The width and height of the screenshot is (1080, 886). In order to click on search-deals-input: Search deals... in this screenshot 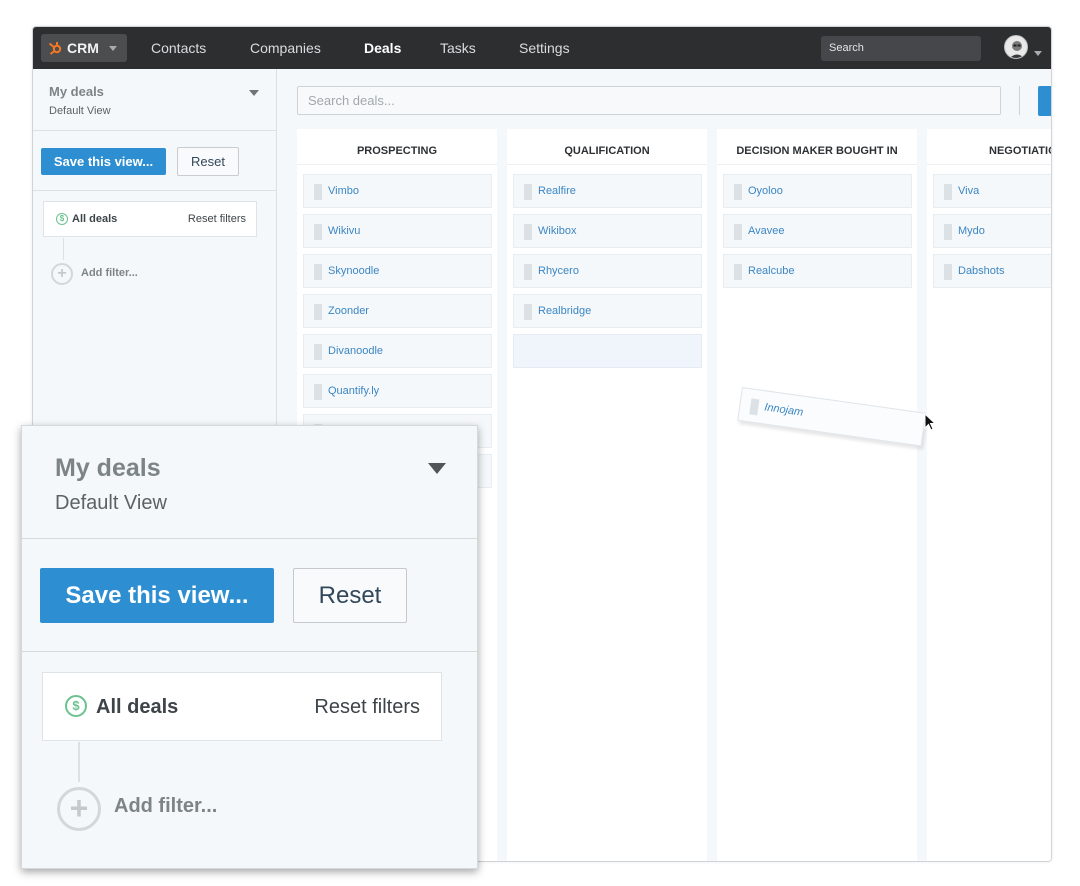, I will do `click(649, 100)`.